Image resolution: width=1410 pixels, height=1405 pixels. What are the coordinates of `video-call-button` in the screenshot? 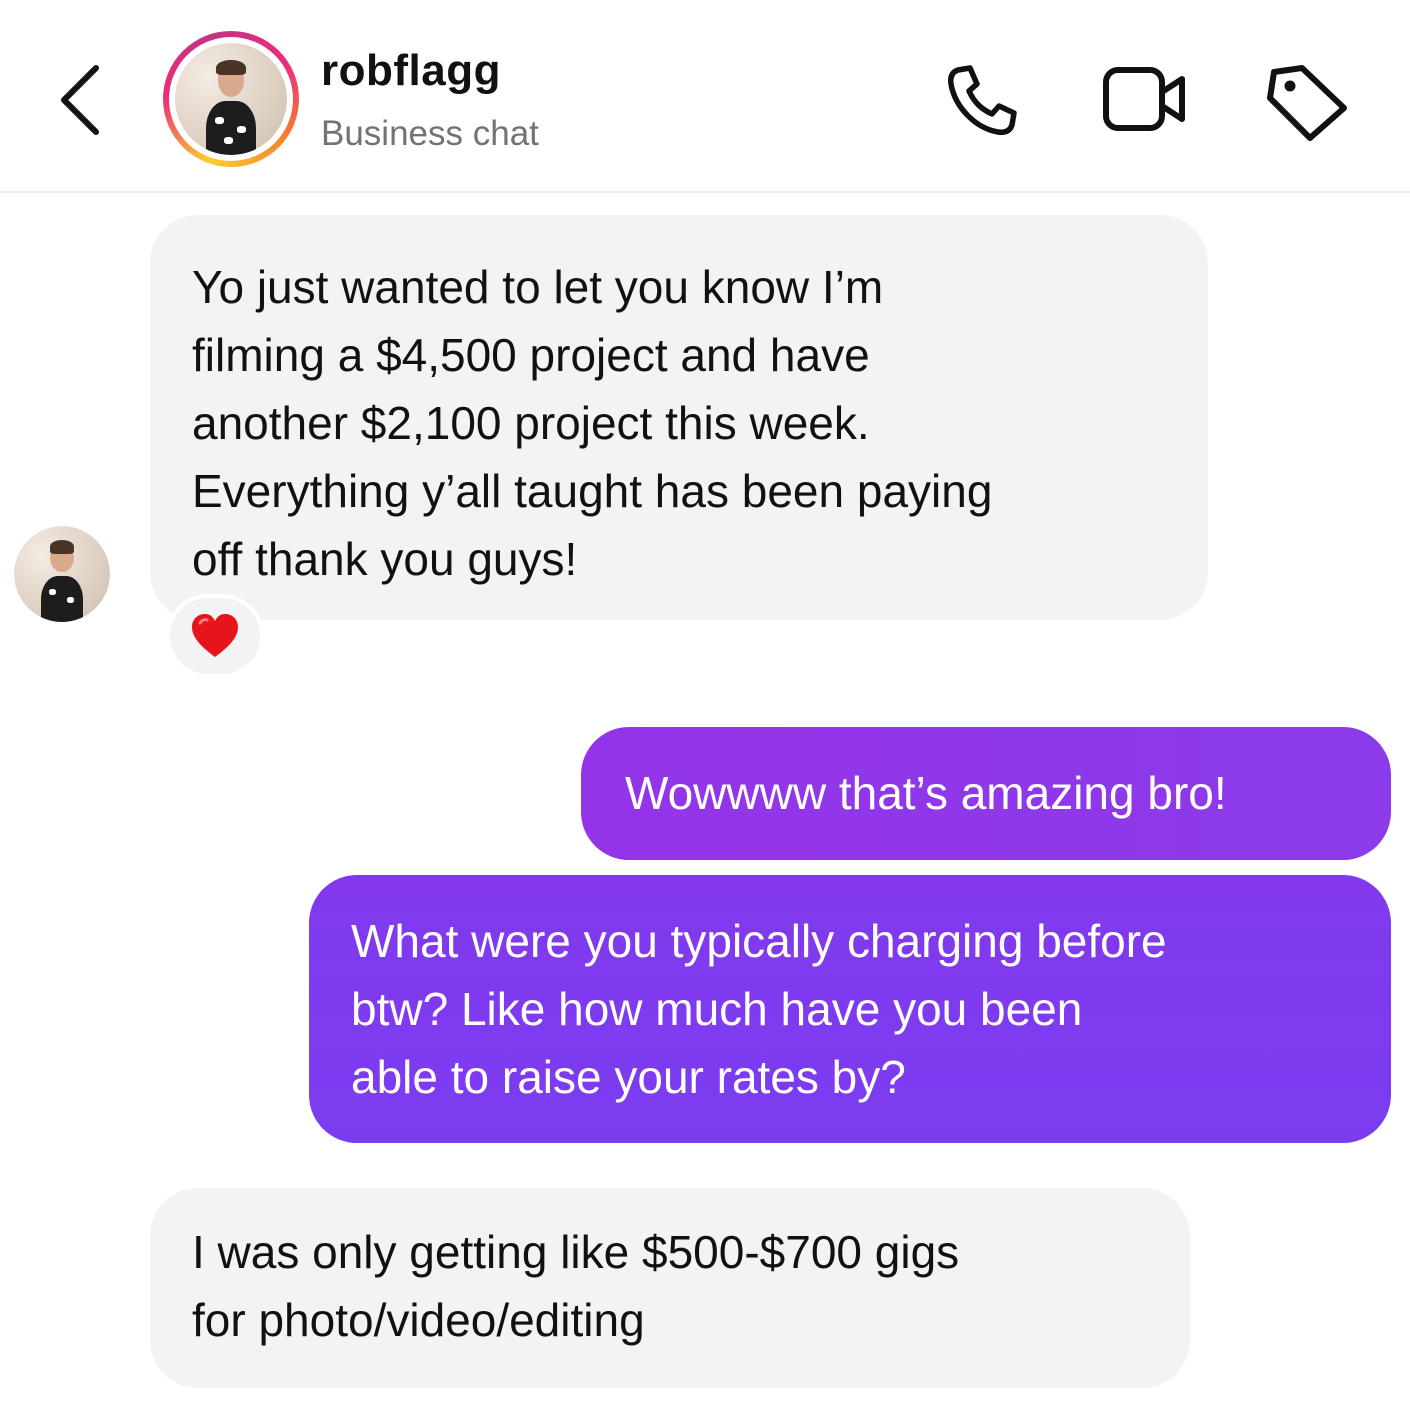 It's located at (1146, 100).